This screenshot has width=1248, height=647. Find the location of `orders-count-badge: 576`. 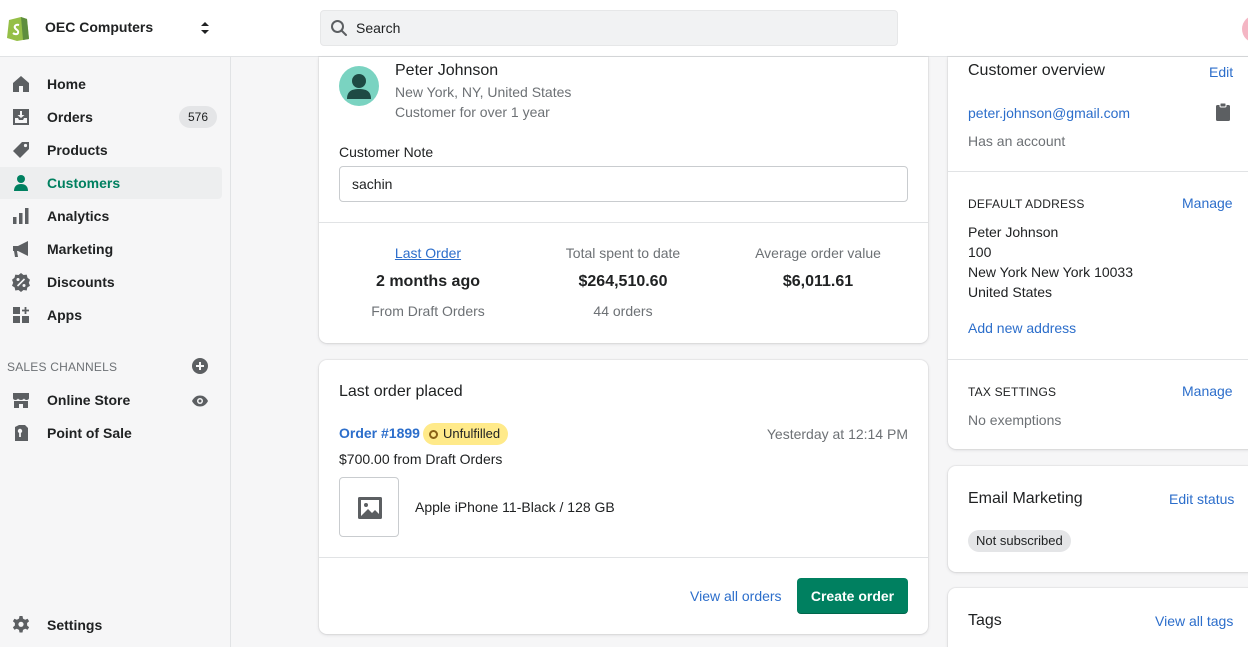

orders-count-badge: 576 is located at coordinates (197, 117).